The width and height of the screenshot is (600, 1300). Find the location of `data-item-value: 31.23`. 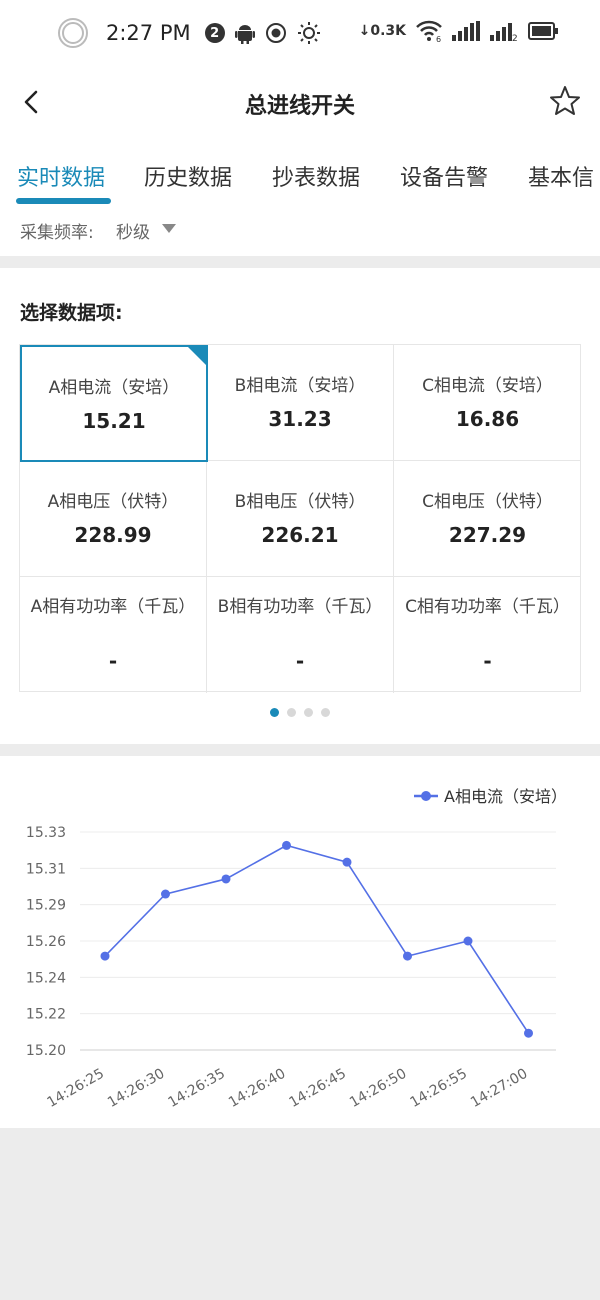

data-item-value: 31.23 is located at coordinates (300, 419).